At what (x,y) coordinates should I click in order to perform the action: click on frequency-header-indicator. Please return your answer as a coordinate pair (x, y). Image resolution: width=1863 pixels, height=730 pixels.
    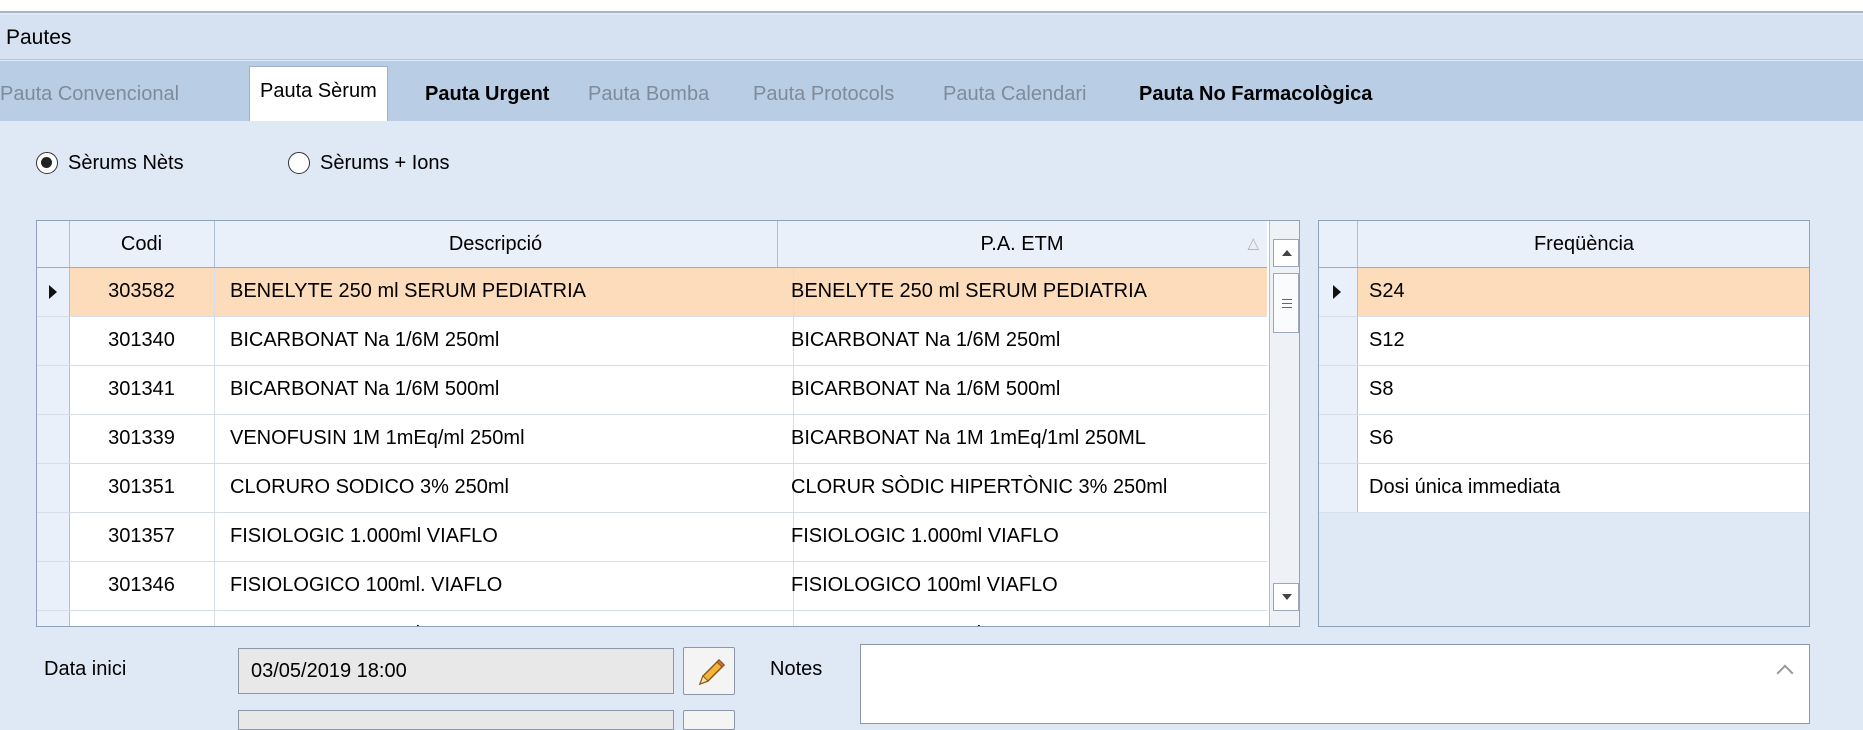
    Looking at the image, I should click on (1338, 244).